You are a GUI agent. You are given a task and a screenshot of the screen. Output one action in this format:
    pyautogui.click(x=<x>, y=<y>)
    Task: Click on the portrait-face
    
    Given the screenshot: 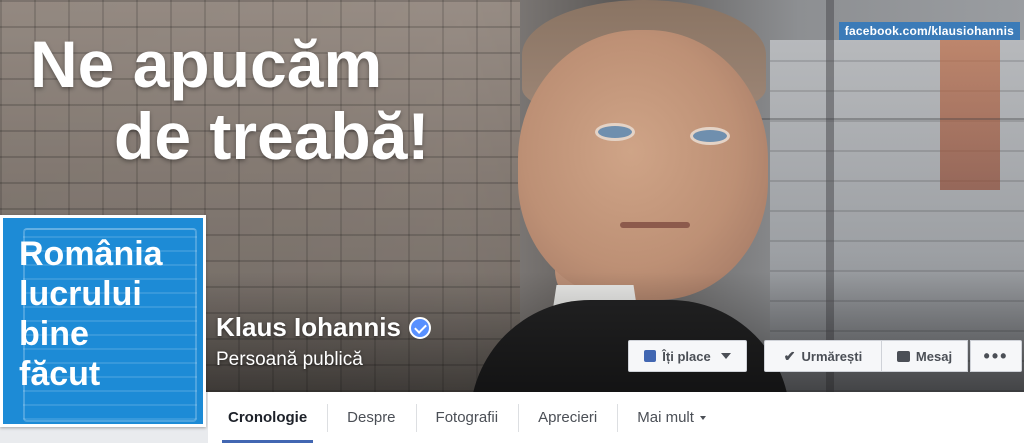 What is the action you would take?
    pyautogui.click(x=643, y=165)
    